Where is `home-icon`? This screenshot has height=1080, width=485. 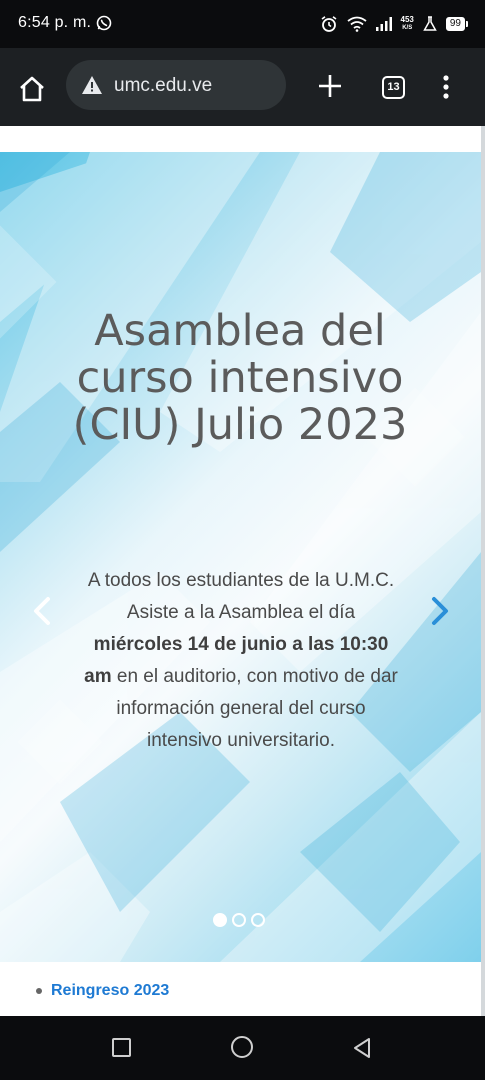
home-icon is located at coordinates (32, 89).